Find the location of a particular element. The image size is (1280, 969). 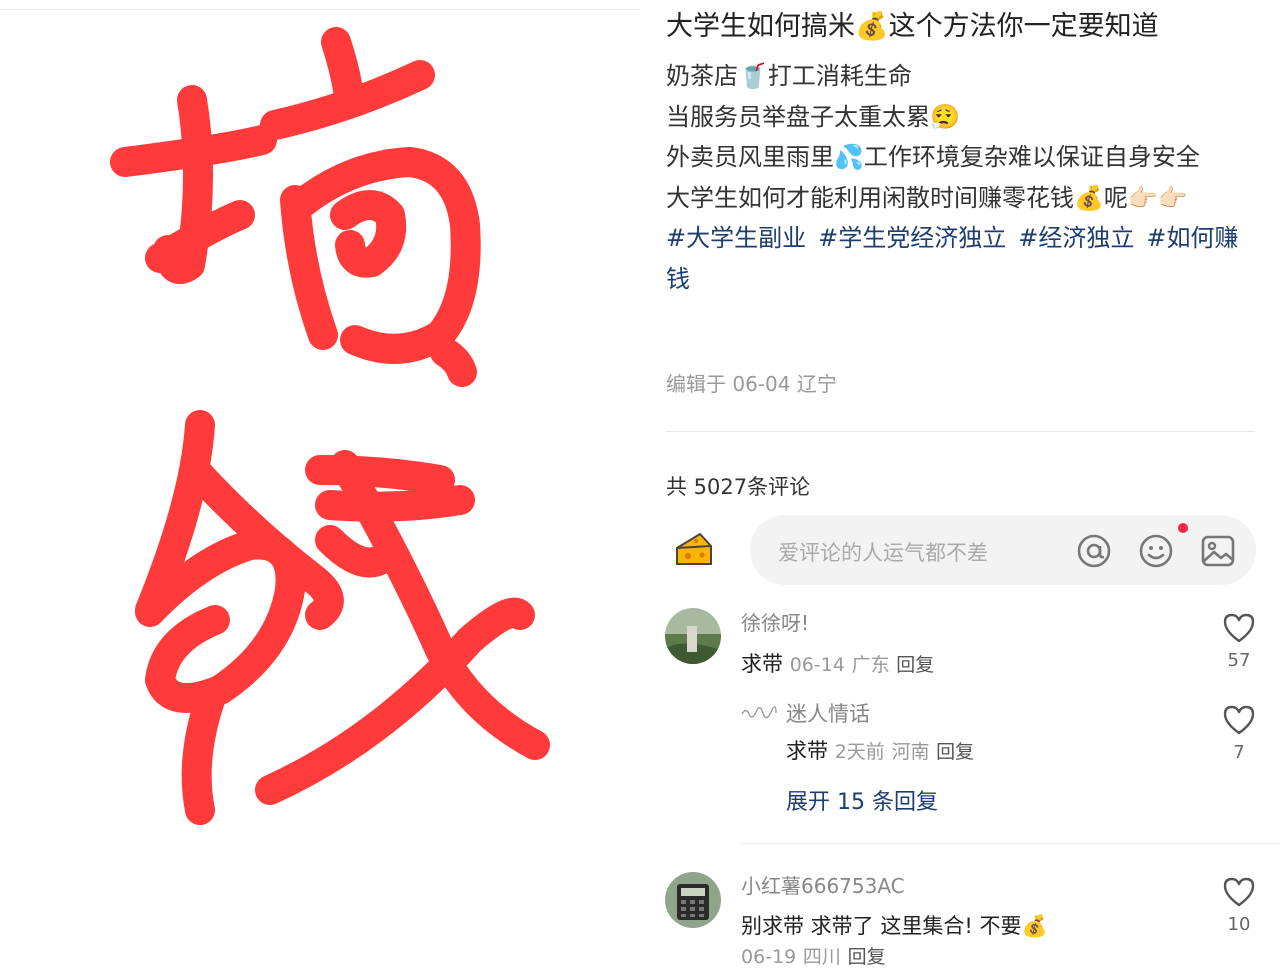

comment-username: 小红薯666753AC is located at coordinates (823, 884).